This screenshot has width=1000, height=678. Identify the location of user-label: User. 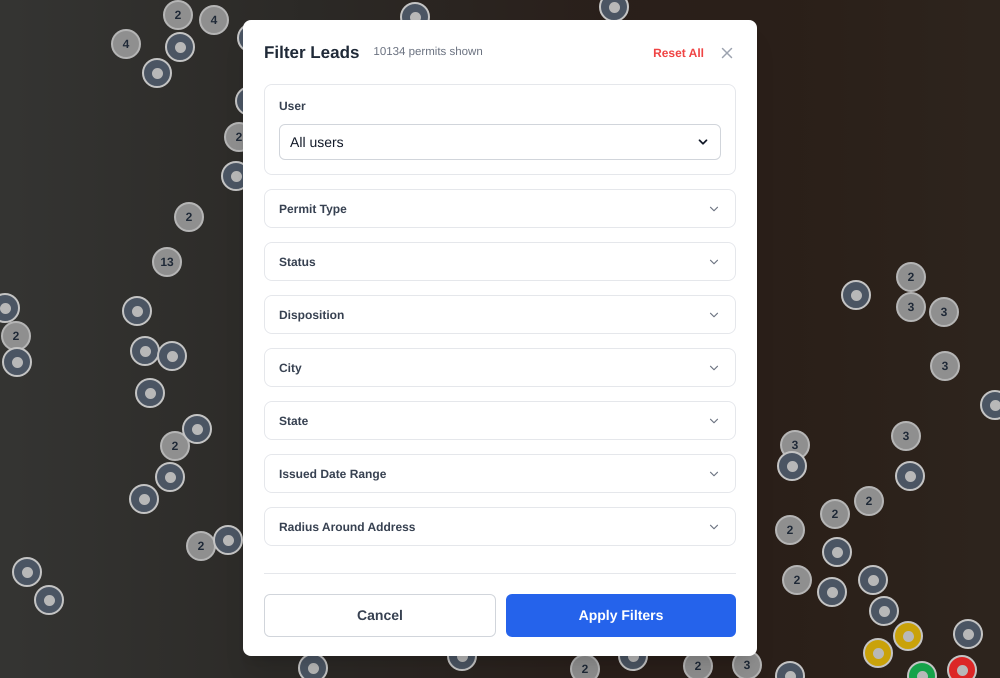
(293, 106).